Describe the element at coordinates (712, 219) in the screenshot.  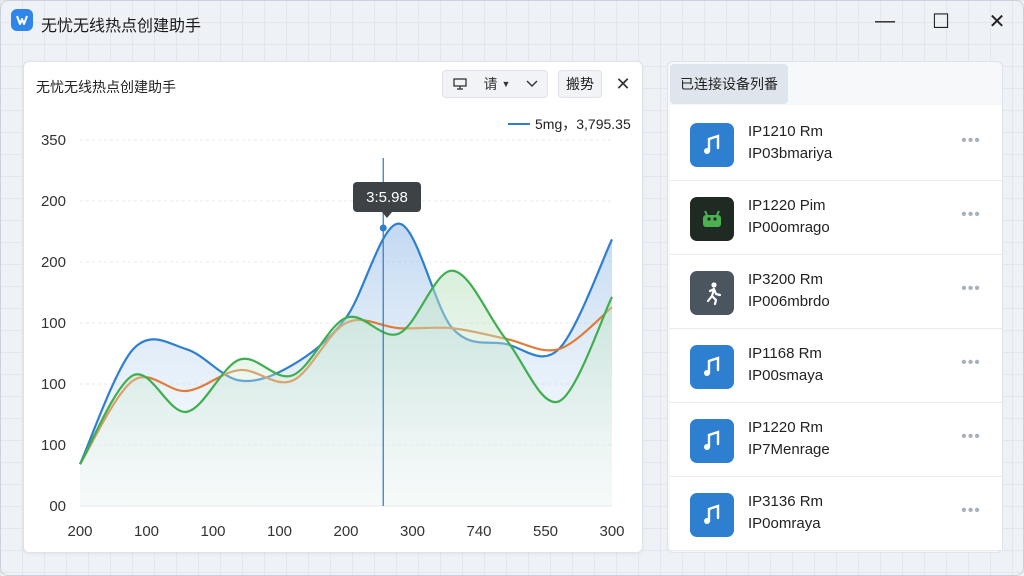
I see `android-robot-icon` at that location.